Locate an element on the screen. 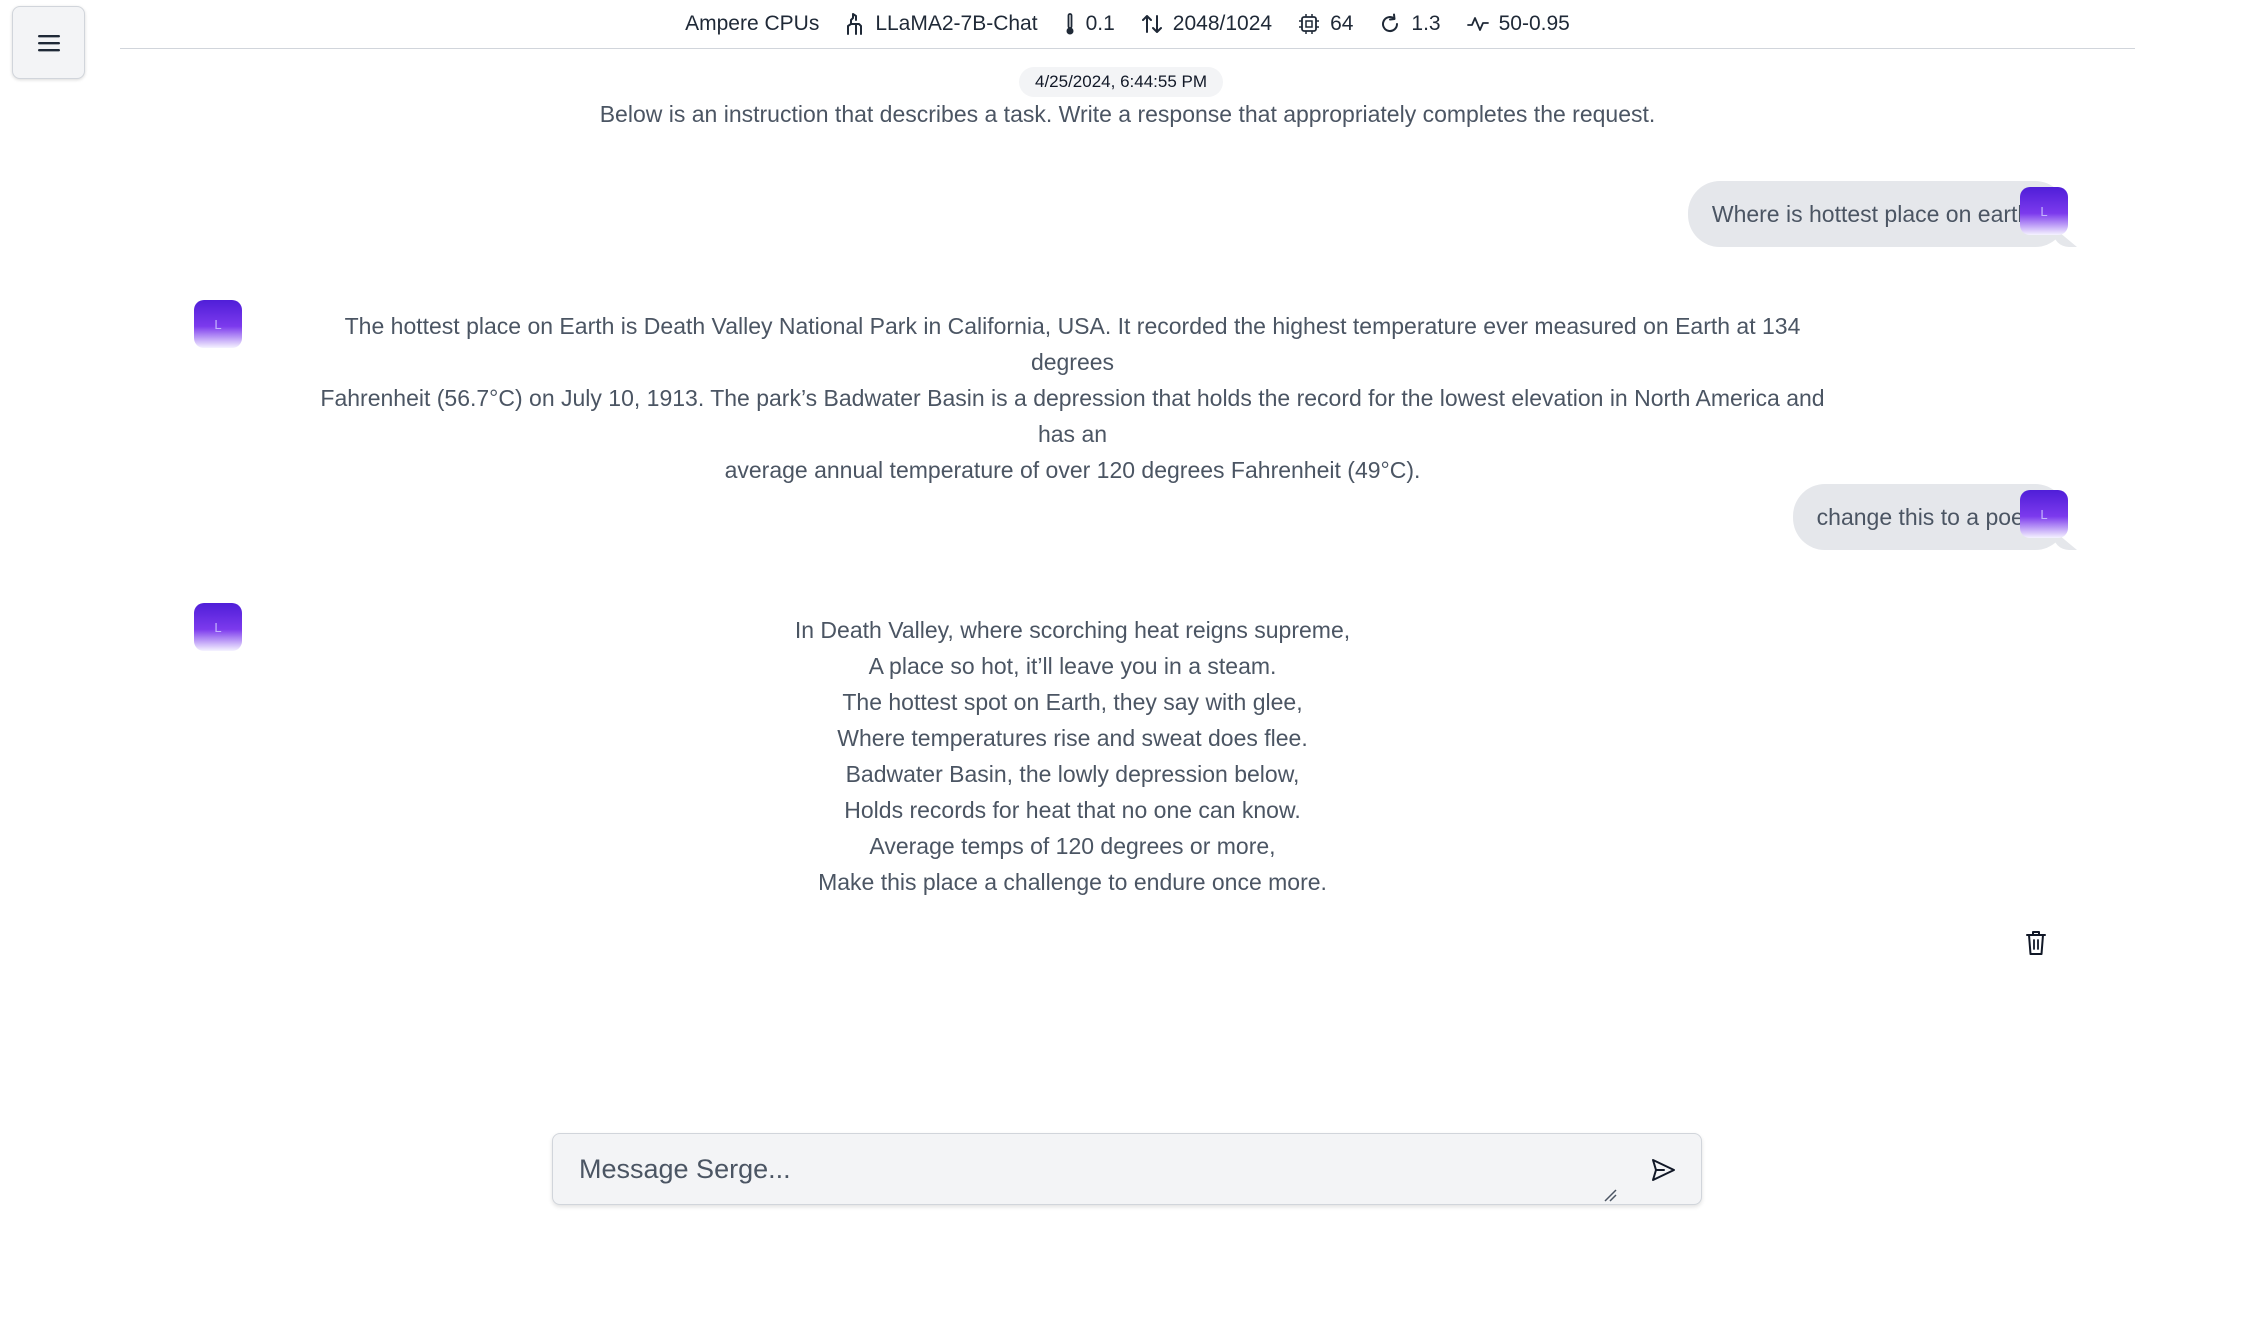 The width and height of the screenshot is (2255, 1321). context-info: 2048/1024 is located at coordinates (1206, 24).